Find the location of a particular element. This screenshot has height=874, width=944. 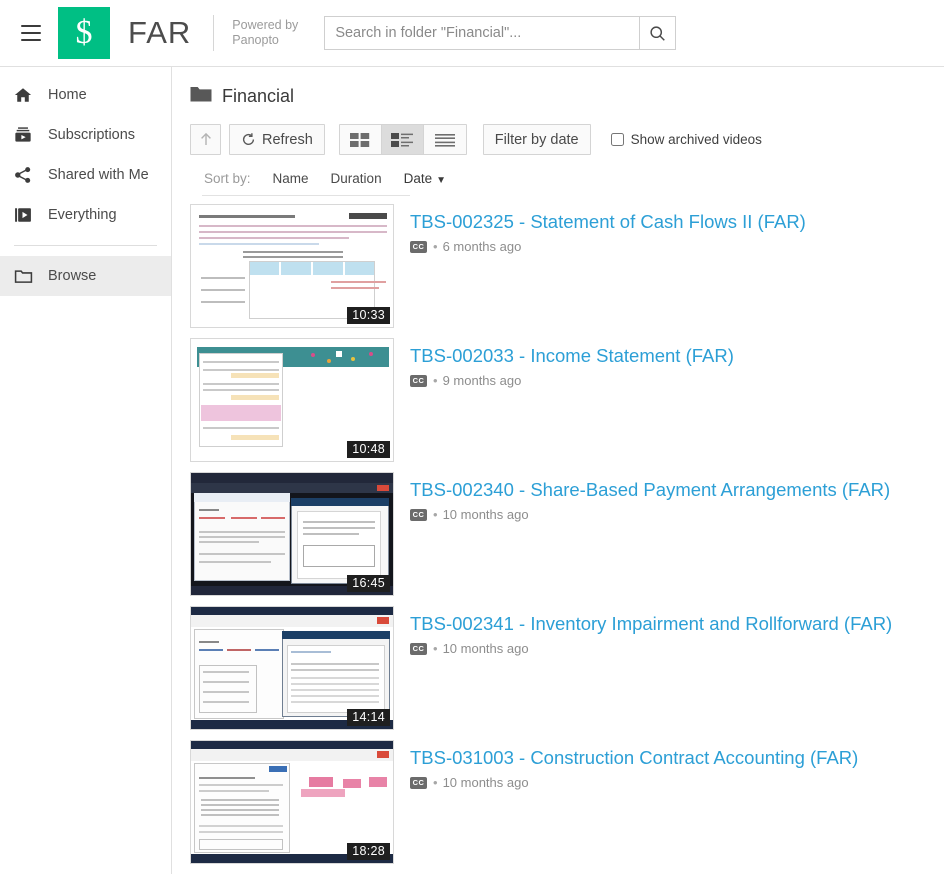

sidebar-item-label: Home is located at coordinates (67, 95).